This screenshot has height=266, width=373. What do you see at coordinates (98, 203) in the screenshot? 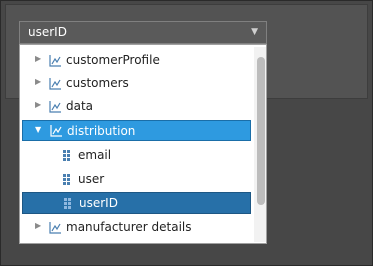
I see `tree-item-label: userID` at bounding box center [98, 203].